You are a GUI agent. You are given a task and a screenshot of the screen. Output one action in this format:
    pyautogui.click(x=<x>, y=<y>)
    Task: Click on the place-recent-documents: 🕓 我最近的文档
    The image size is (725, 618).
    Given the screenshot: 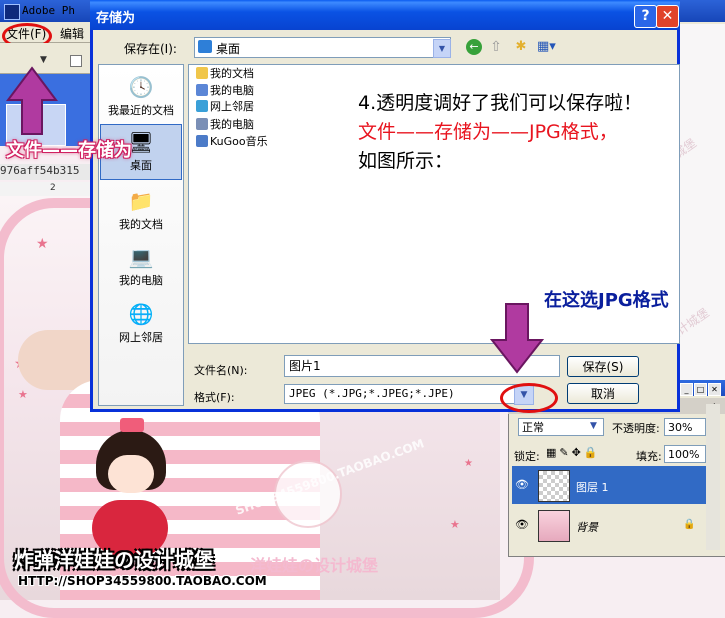 What is the action you would take?
    pyautogui.click(x=141, y=98)
    